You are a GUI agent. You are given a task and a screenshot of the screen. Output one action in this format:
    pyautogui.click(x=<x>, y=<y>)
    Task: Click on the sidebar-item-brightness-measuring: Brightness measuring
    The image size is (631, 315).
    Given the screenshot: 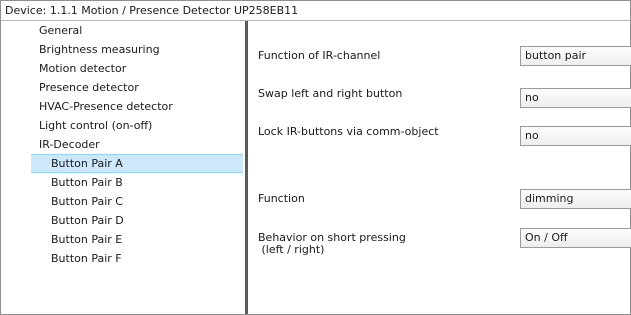 What is the action you would take?
    pyautogui.click(x=122, y=49)
    